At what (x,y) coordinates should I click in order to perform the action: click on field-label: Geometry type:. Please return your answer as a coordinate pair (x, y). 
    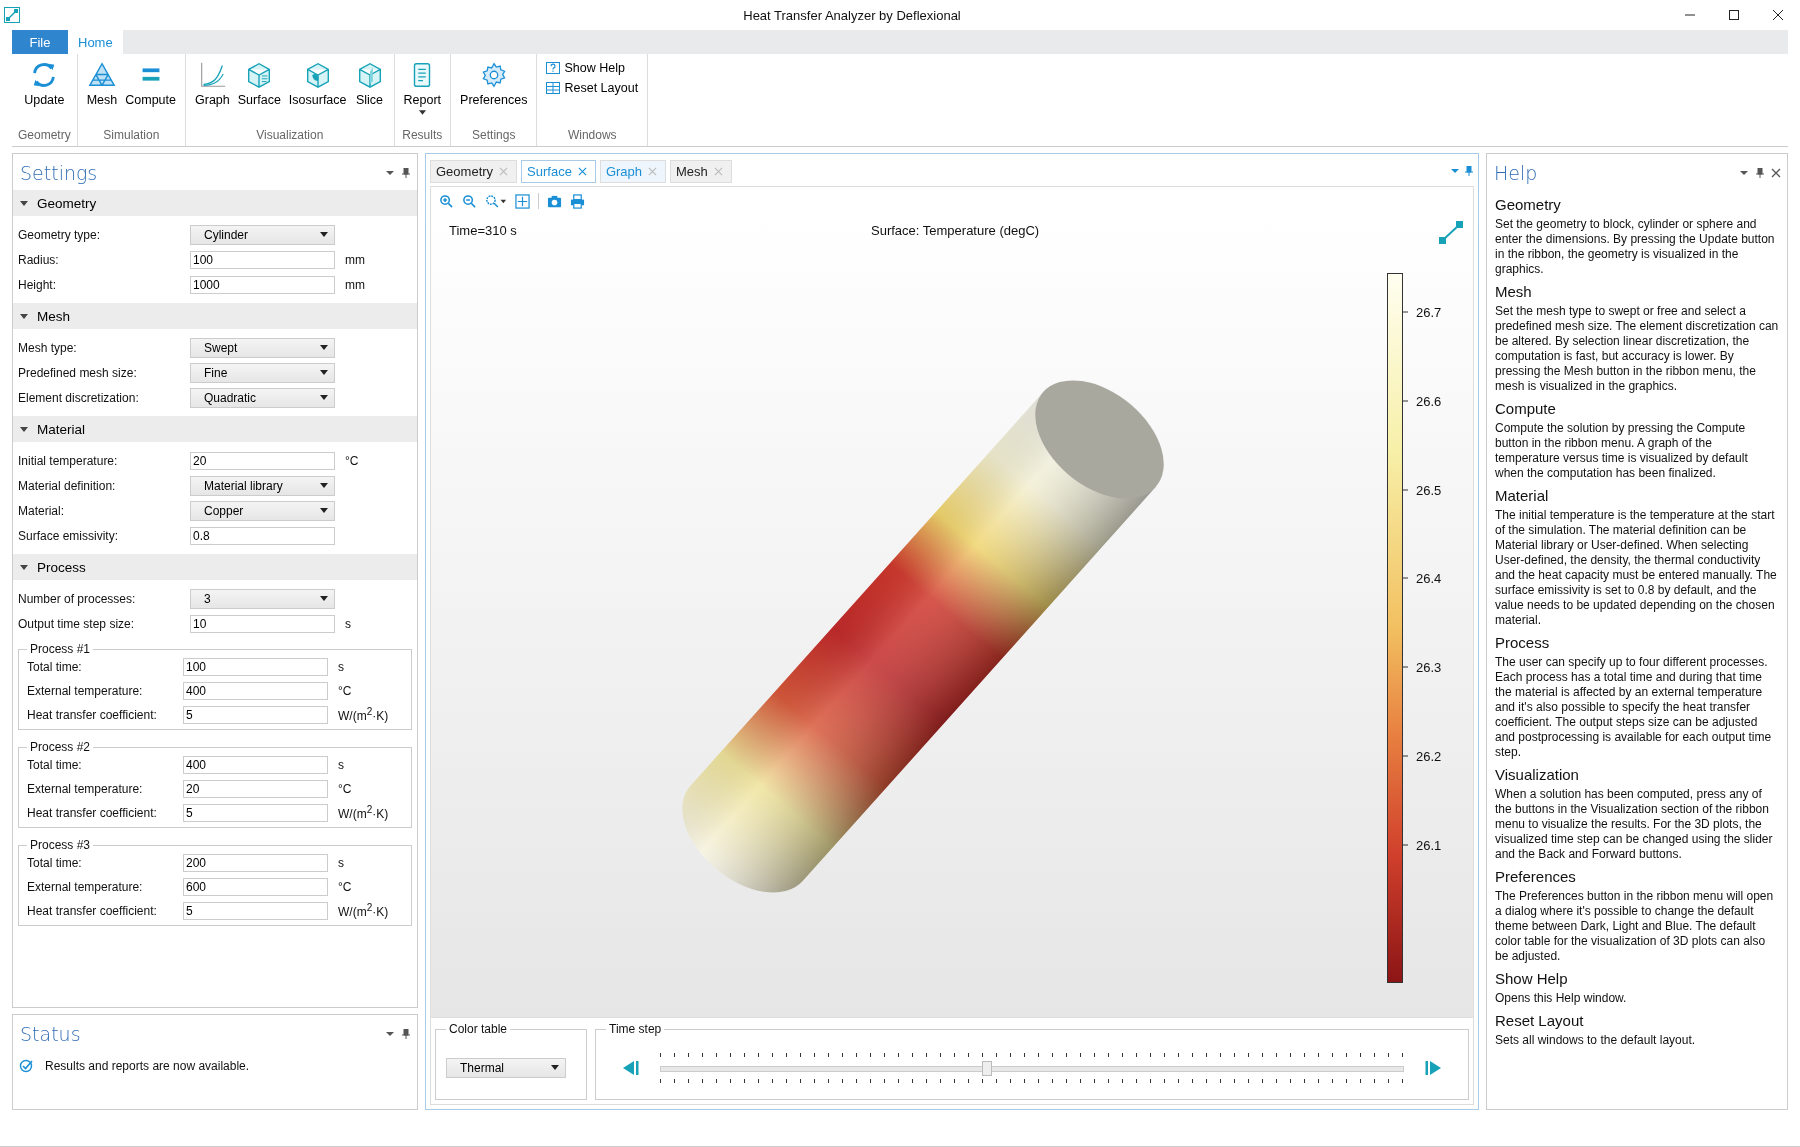
    Looking at the image, I should click on (60, 234).